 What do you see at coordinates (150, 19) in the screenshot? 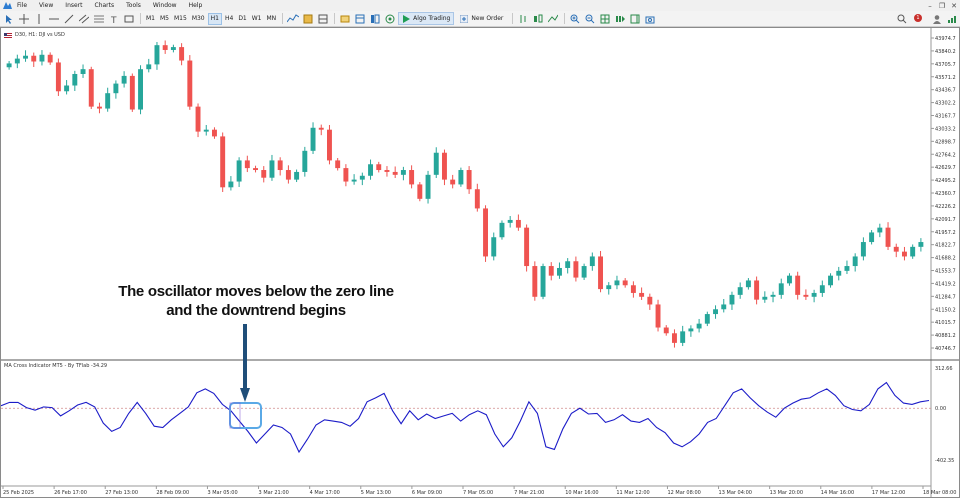
I see `timeframe-m1: M1` at bounding box center [150, 19].